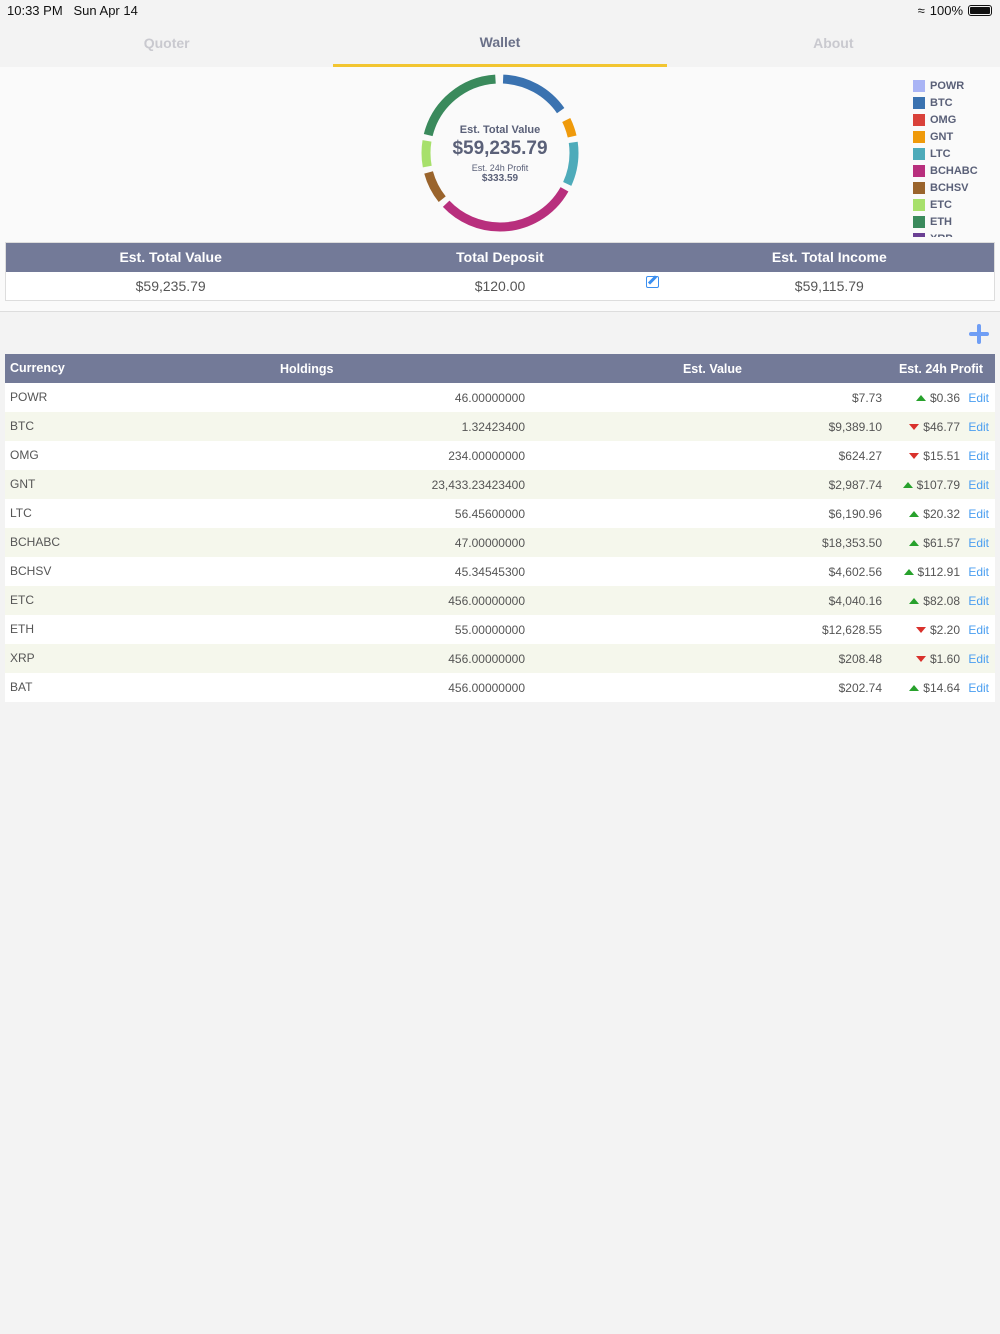 The height and width of the screenshot is (1334, 1000). I want to click on row-profit: $112.91, so click(932, 571).